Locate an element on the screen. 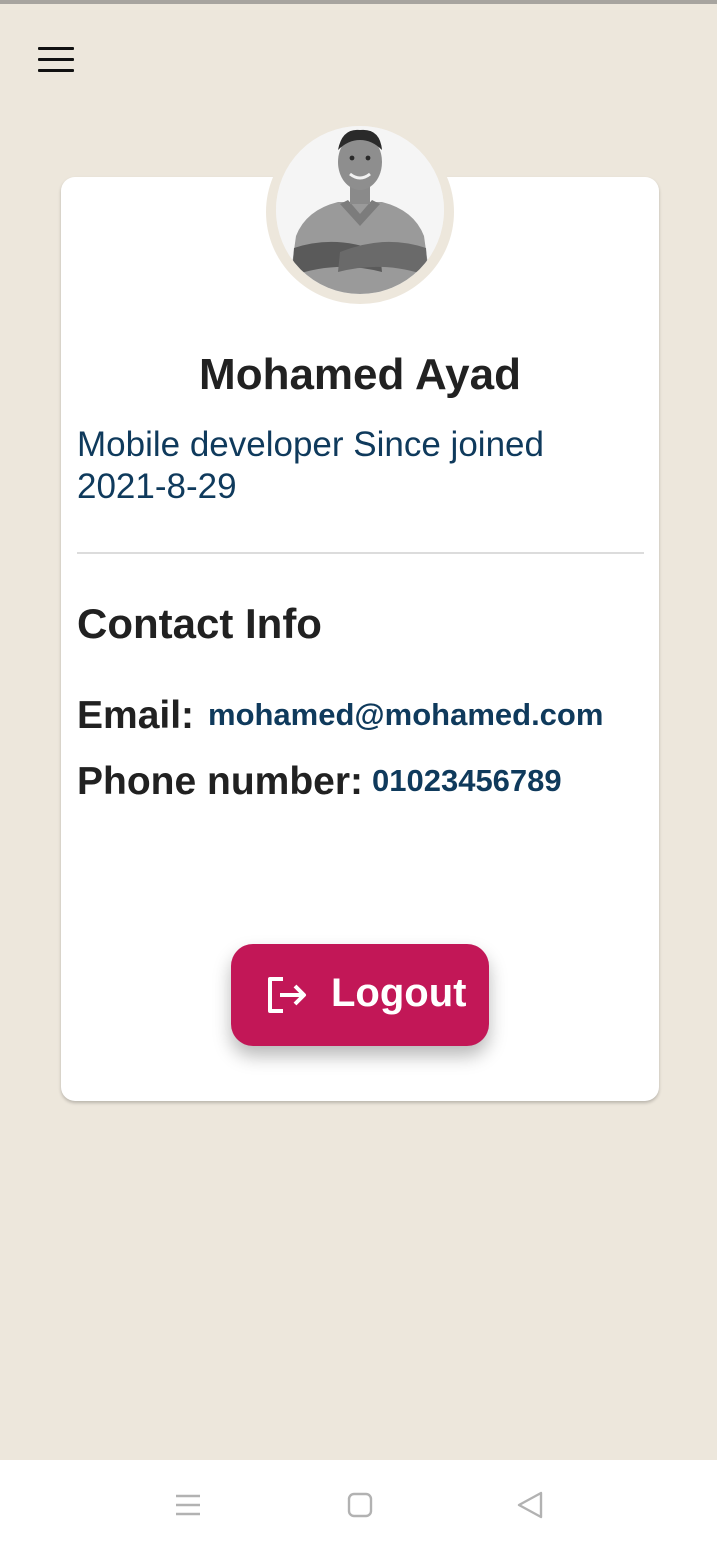 Image resolution: width=717 pixels, height=1548 pixels. logout-icon is located at coordinates (287, 995).